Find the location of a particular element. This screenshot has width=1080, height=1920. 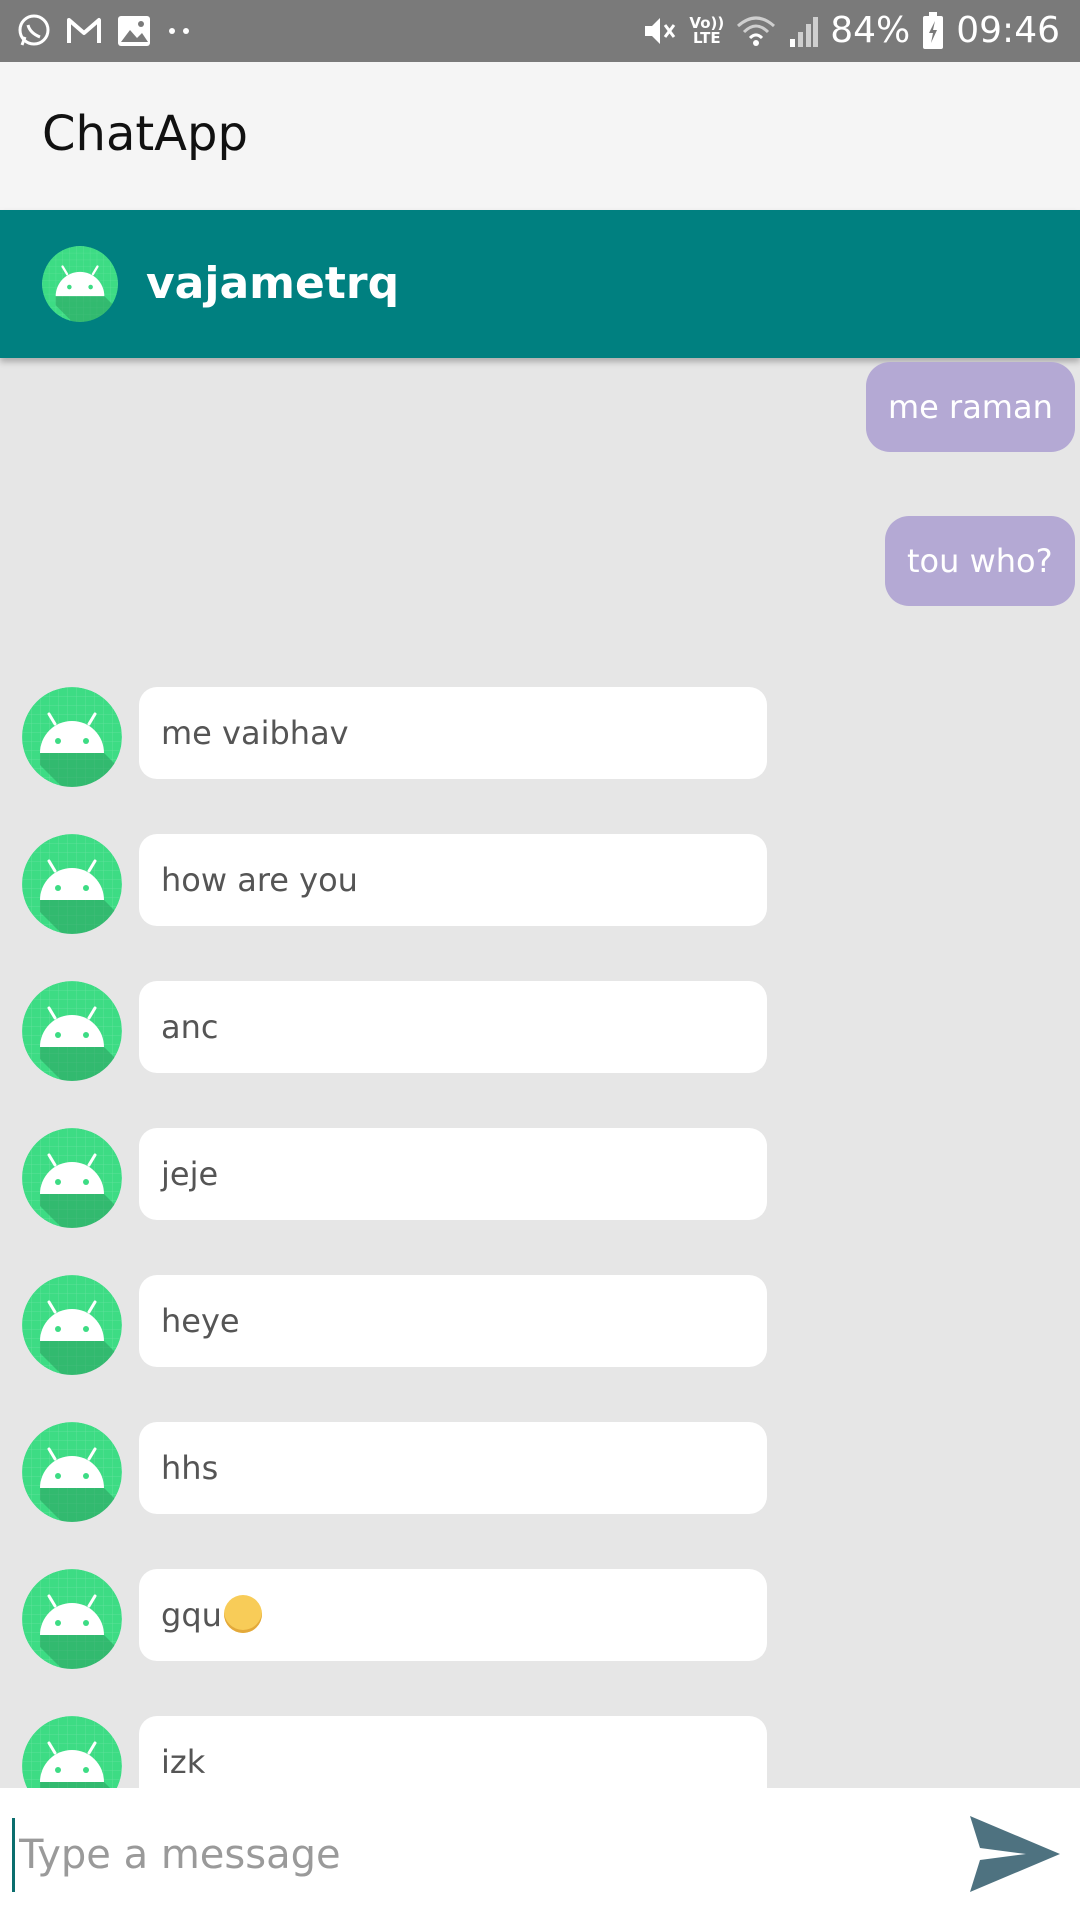

incoming-message: hhs is located at coordinates (540, 1472).